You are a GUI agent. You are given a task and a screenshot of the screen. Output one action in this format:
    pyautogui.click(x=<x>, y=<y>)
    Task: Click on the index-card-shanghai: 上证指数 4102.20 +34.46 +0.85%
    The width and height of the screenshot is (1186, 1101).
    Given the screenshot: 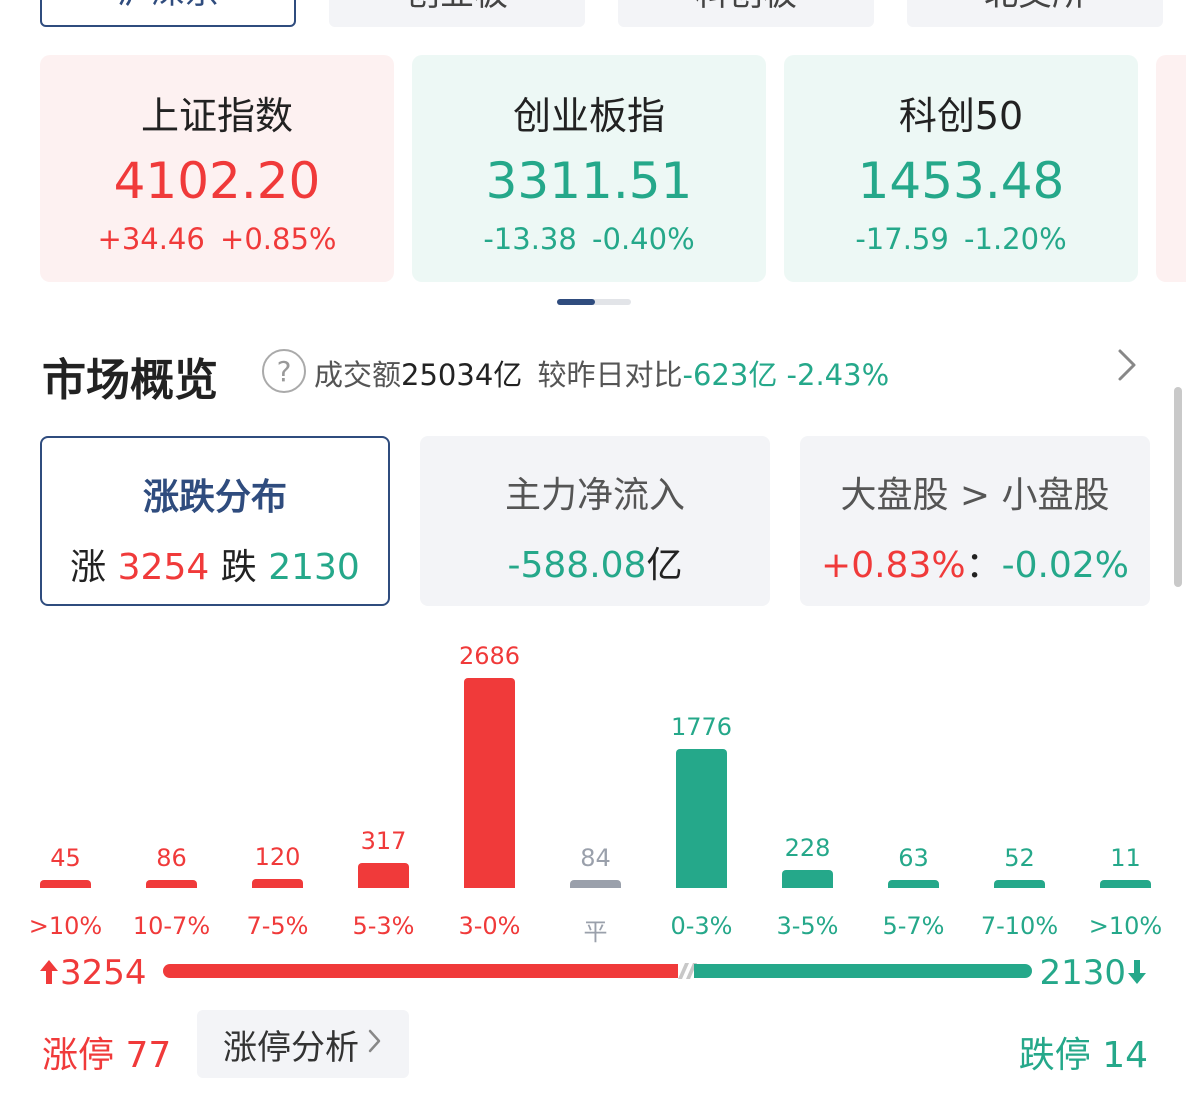 What is the action you would take?
    pyautogui.click(x=217, y=168)
    